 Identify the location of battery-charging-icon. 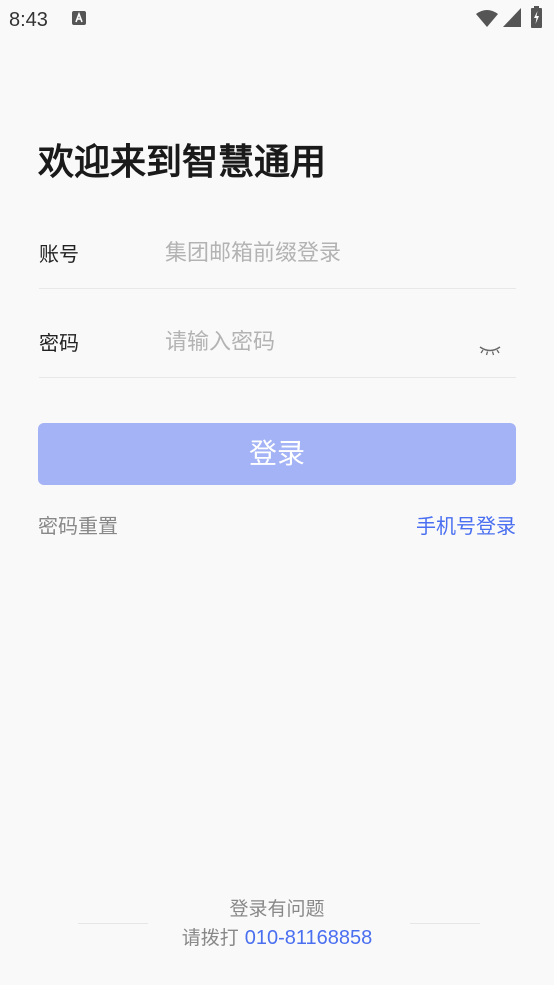
(536, 19).